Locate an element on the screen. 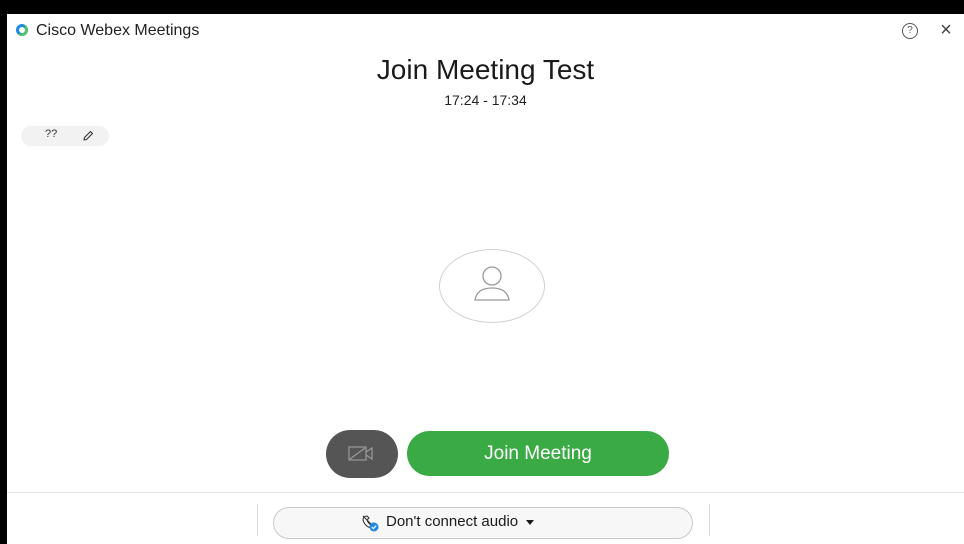 The height and width of the screenshot is (544, 964). display-name: ?? is located at coordinates (51, 134).